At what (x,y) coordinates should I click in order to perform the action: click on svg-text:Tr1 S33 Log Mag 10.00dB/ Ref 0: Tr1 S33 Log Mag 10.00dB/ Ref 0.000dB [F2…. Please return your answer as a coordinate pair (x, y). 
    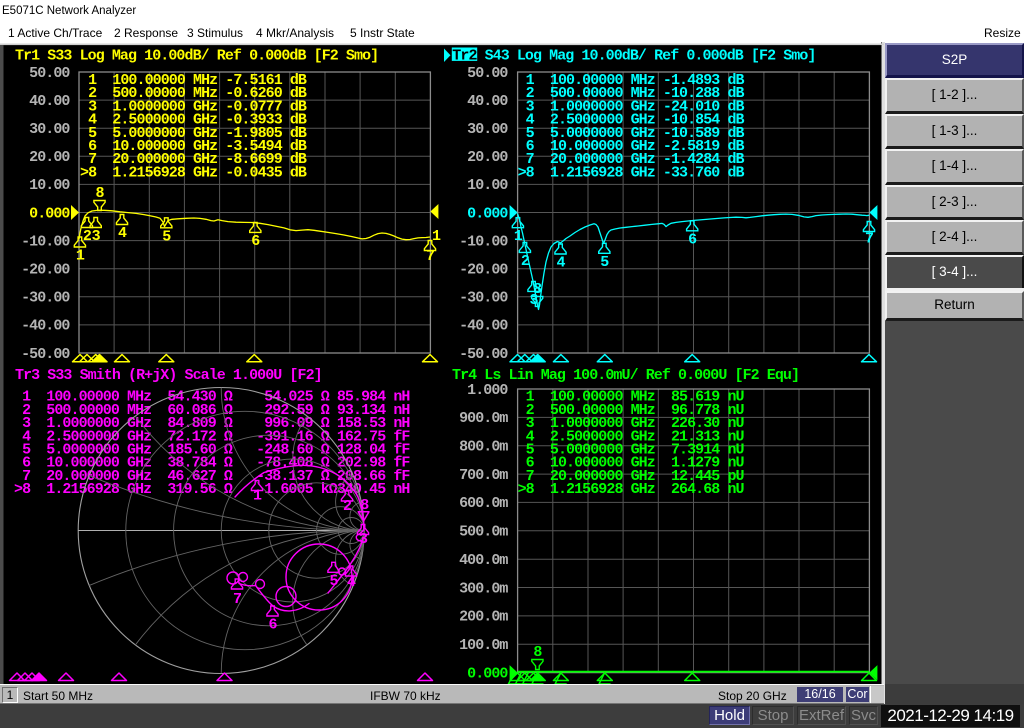
    Looking at the image, I should click on (196, 56).